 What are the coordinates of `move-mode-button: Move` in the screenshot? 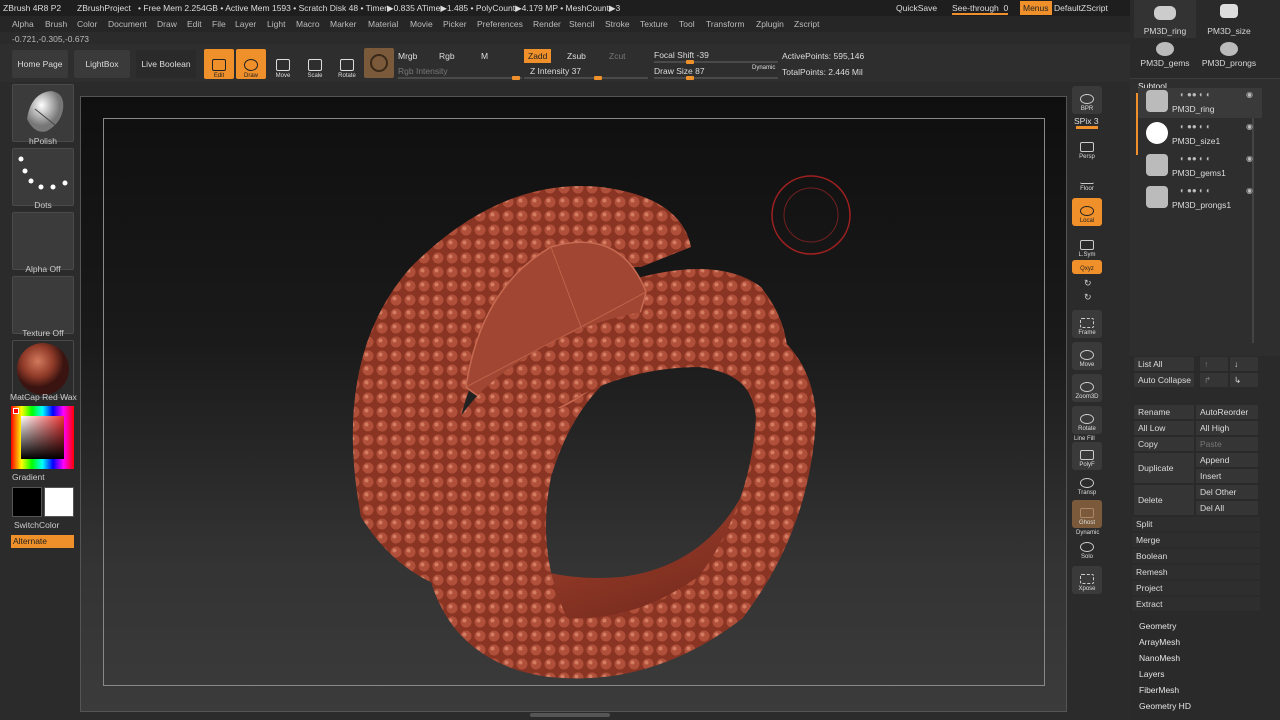 It's located at (283, 64).